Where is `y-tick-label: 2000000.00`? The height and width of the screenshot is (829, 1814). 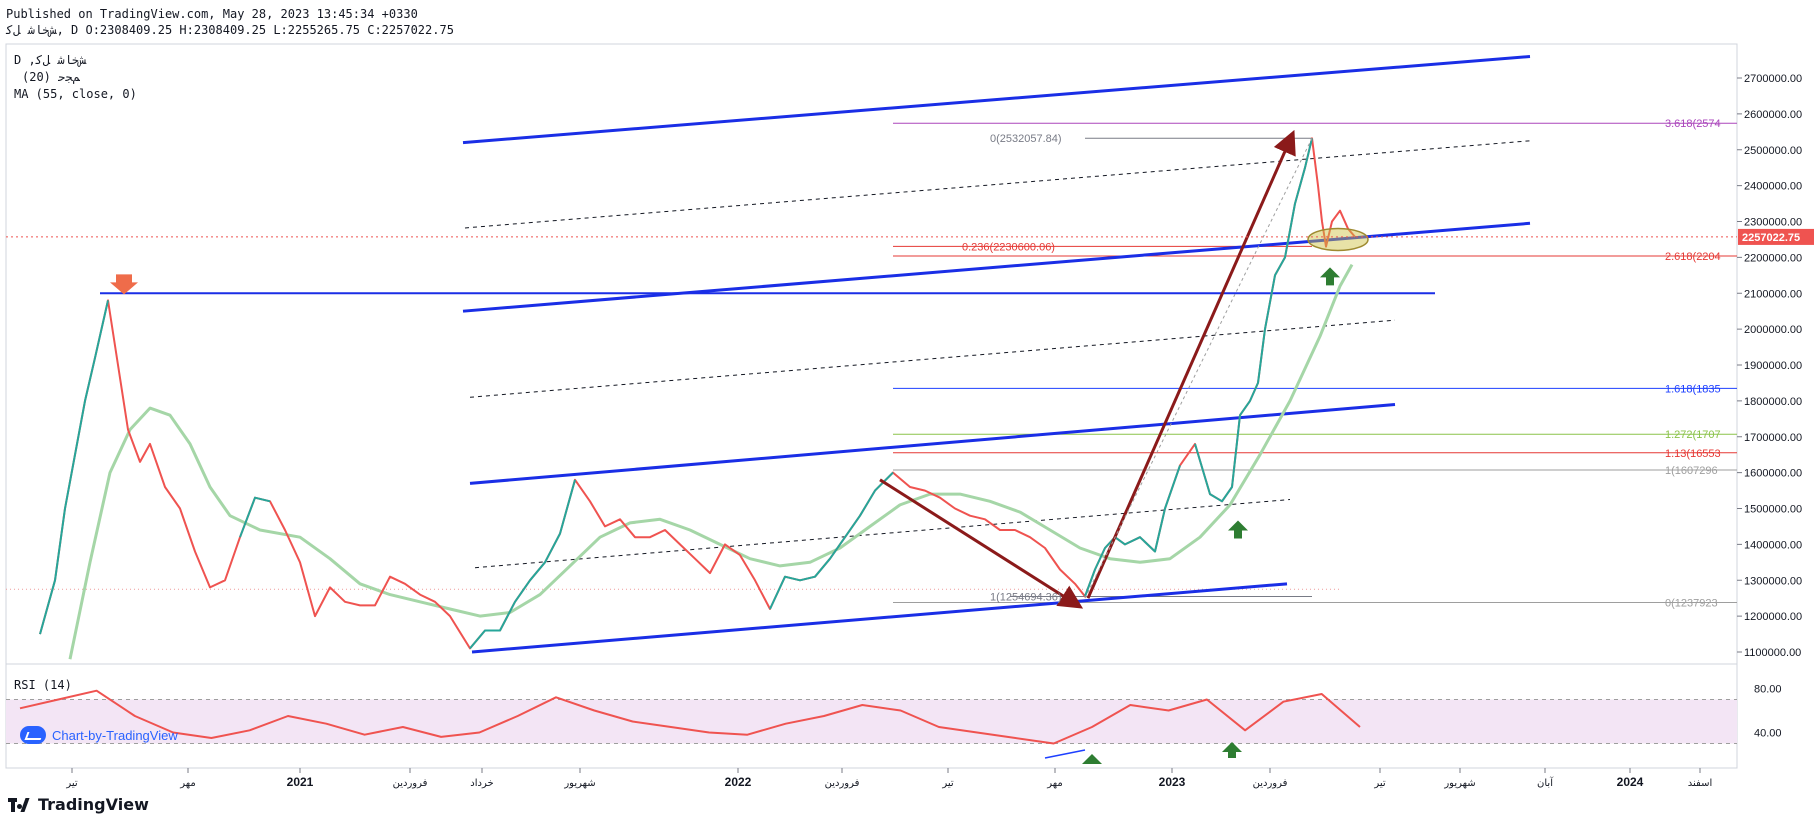
y-tick-label: 2000000.00 is located at coordinates (1773, 330).